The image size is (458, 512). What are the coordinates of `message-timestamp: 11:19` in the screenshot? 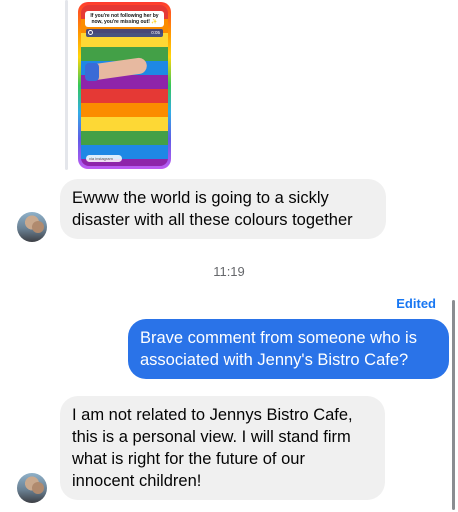 It's located at (229, 271).